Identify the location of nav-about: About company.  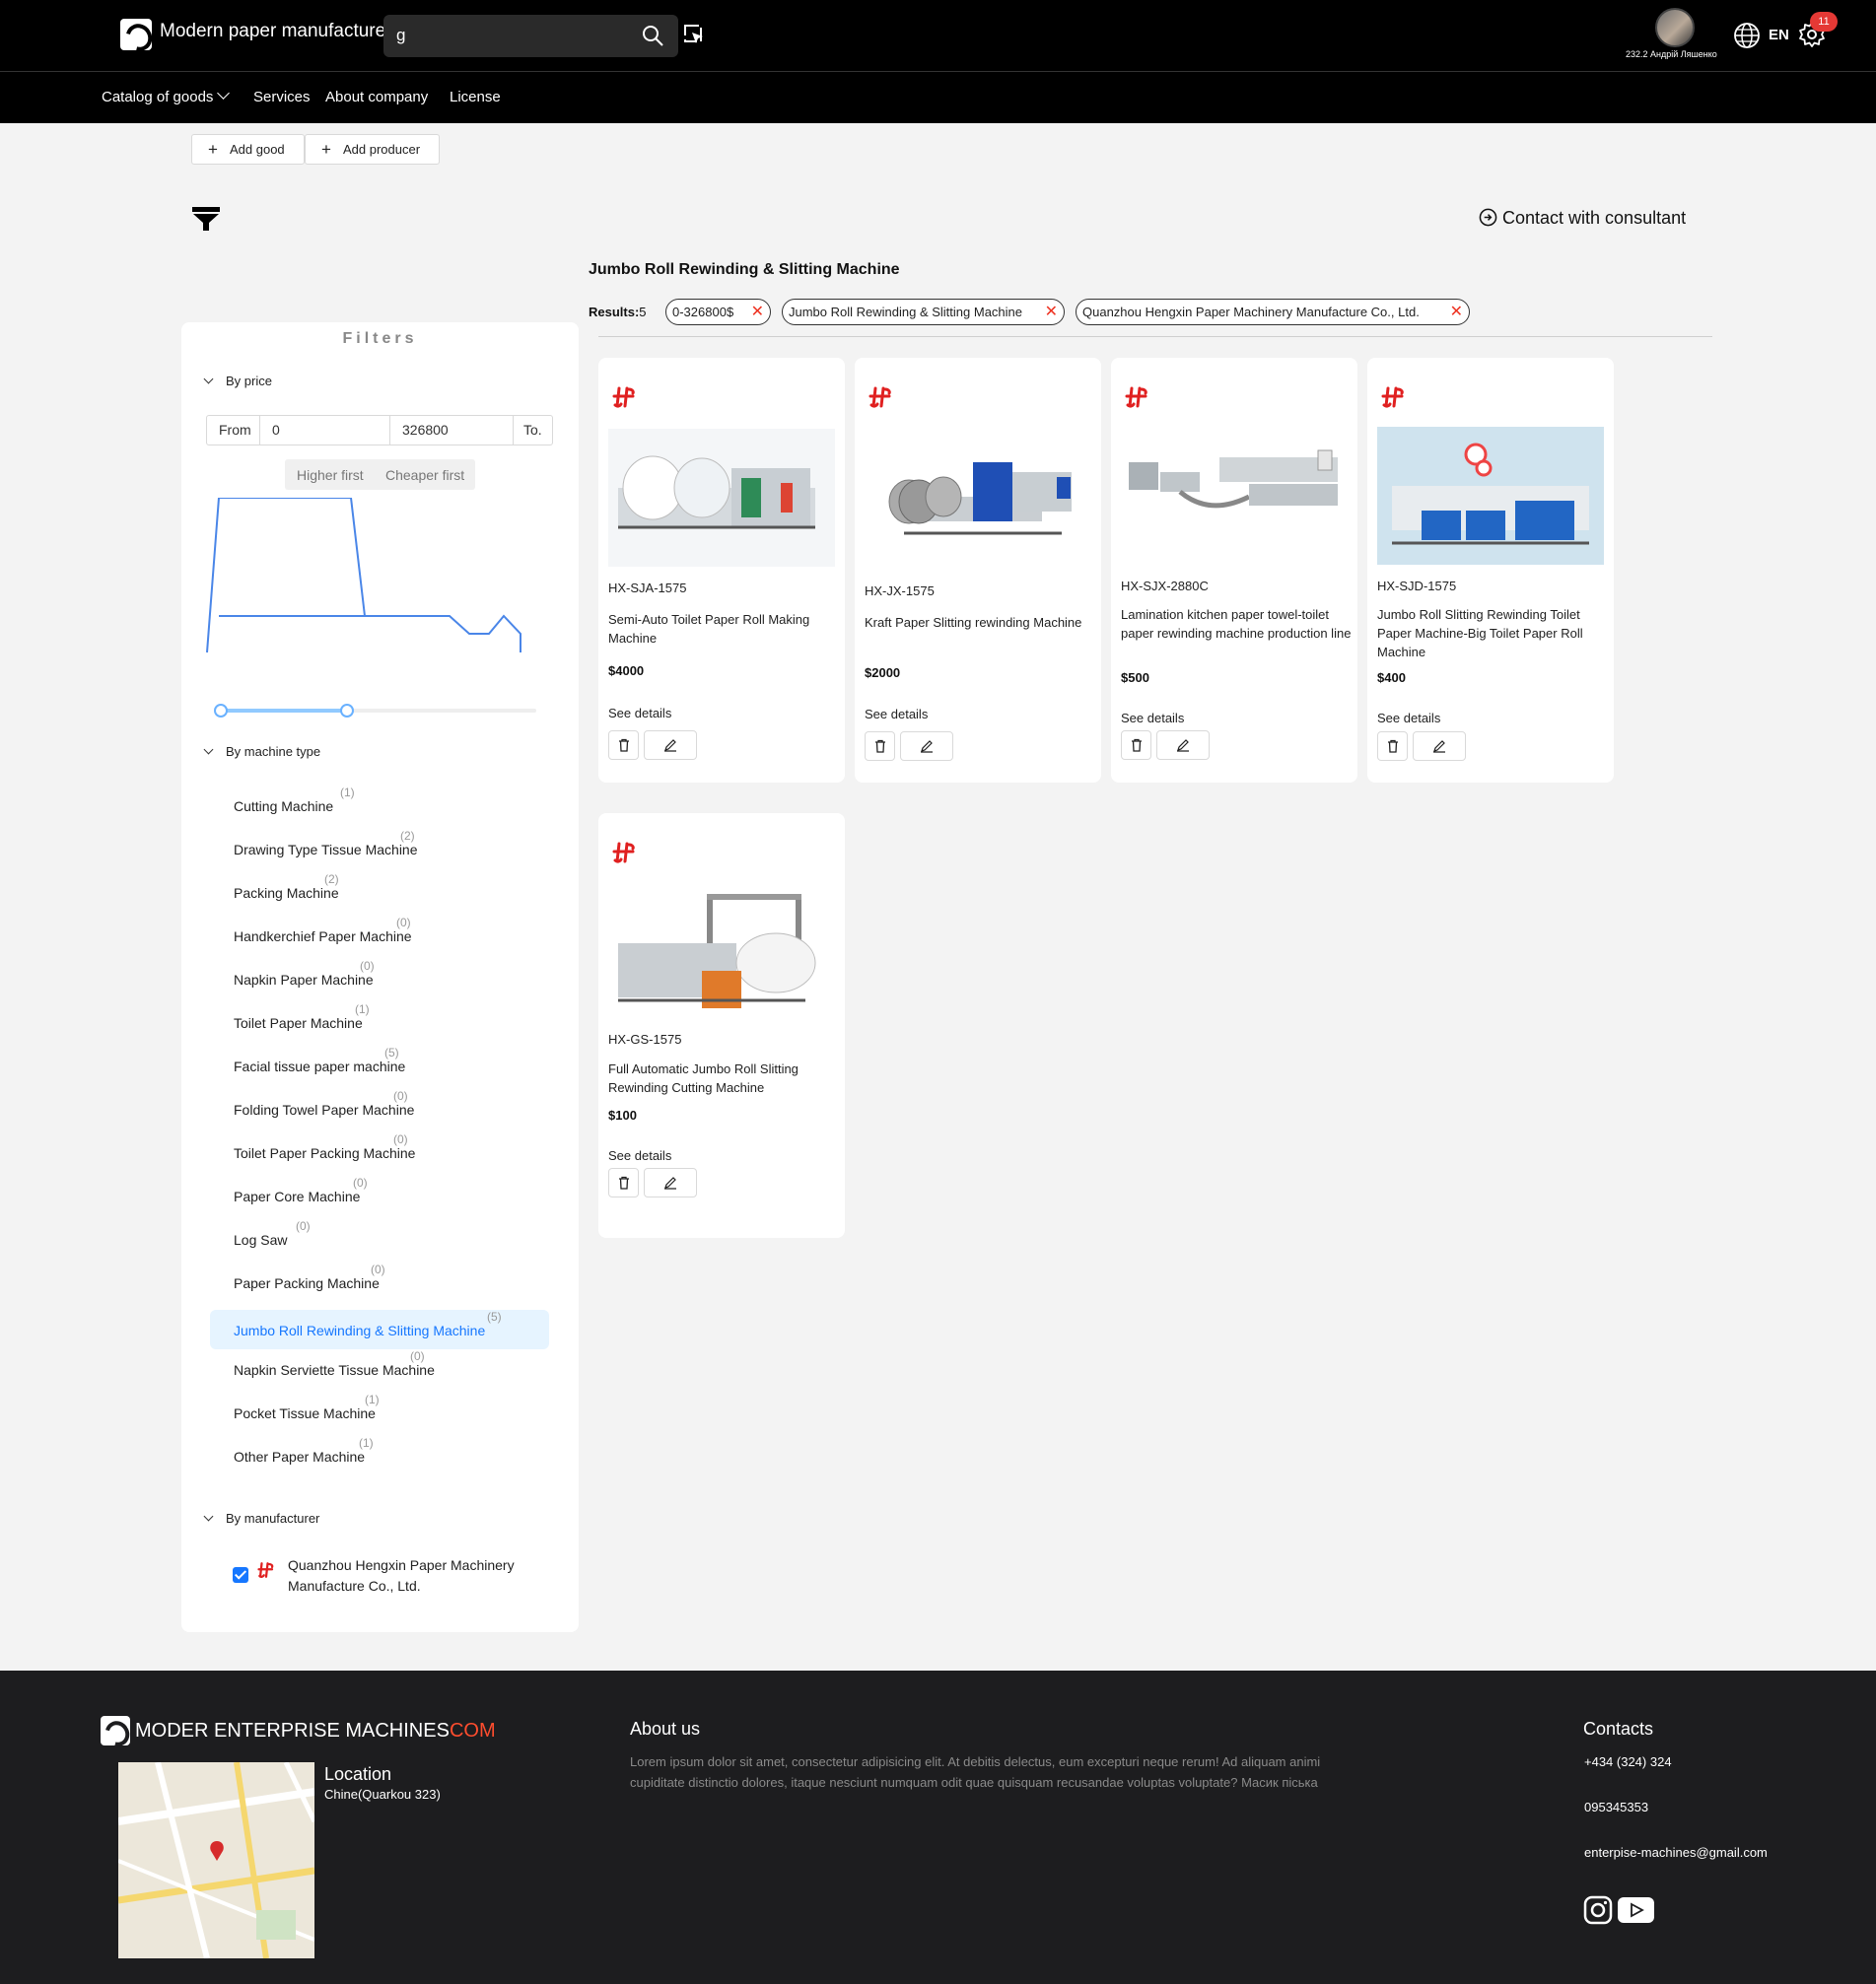
(376, 97).